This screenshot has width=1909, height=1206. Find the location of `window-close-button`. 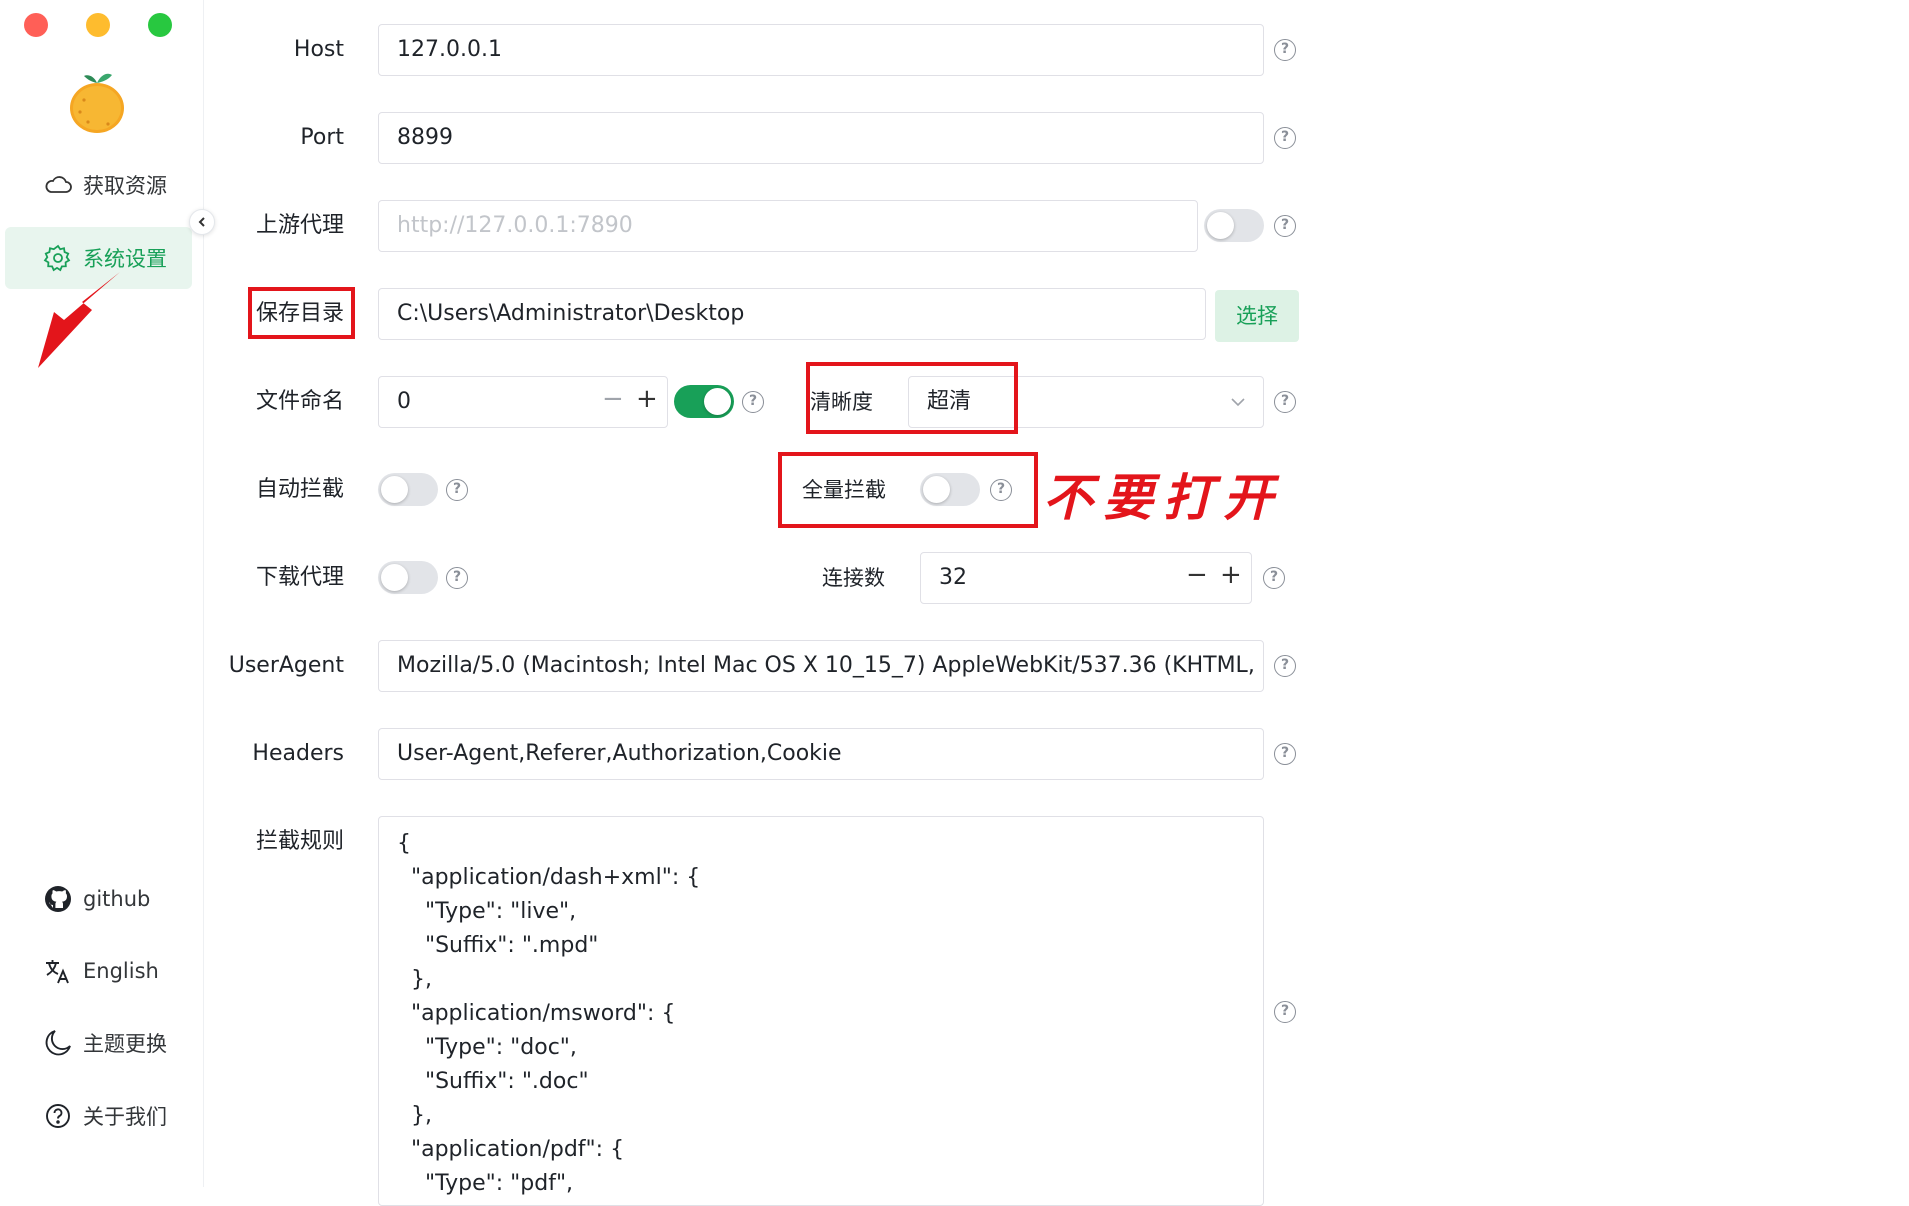

window-close-button is located at coordinates (36, 25).